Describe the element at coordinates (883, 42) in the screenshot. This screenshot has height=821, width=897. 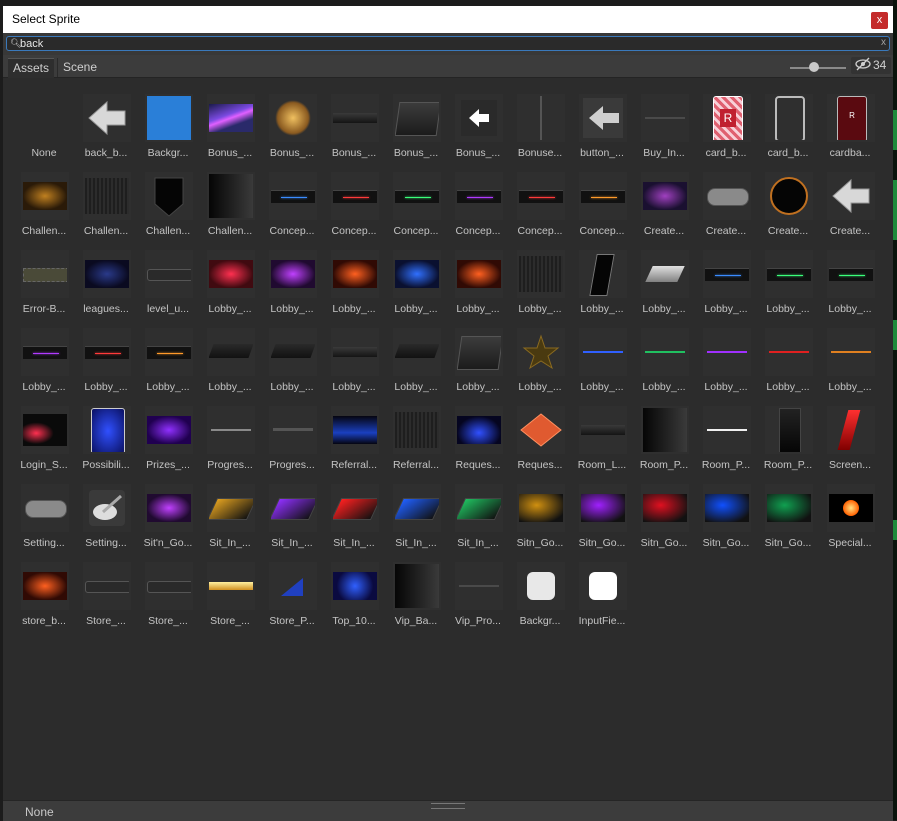
I see `clear-search-button: x` at that location.